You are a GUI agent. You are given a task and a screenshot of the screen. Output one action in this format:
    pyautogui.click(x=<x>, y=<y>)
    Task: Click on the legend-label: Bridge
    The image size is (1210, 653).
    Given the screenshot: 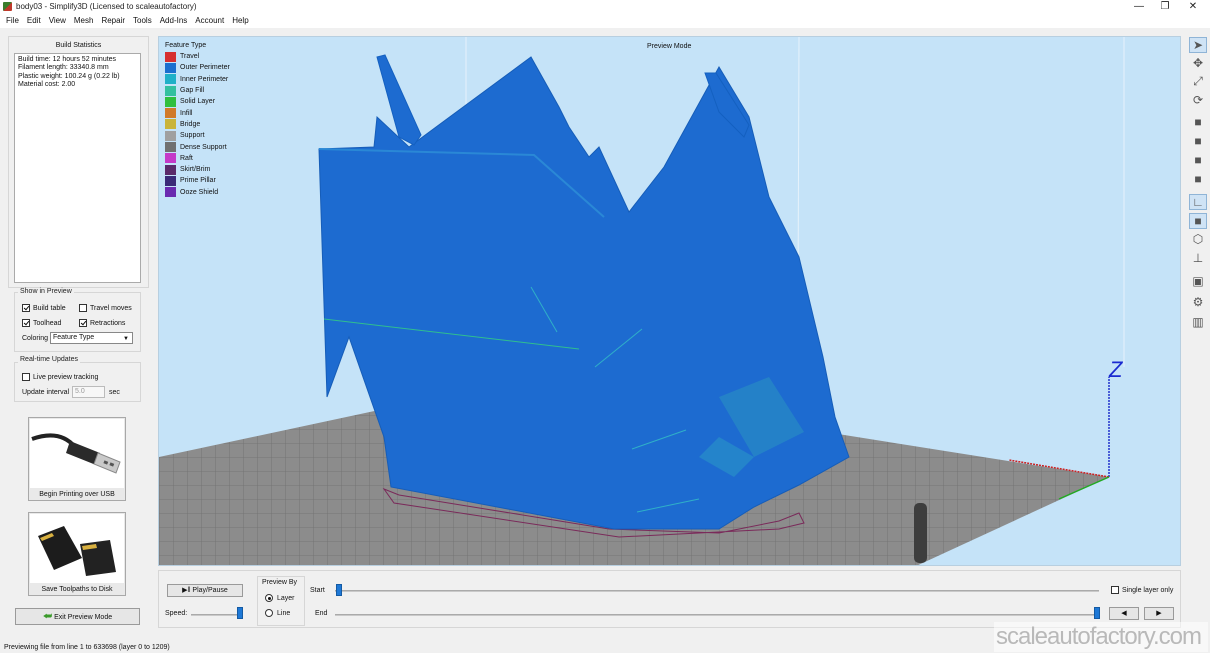 What is the action you would take?
    pyautogui.click(x=190, y=124)
    